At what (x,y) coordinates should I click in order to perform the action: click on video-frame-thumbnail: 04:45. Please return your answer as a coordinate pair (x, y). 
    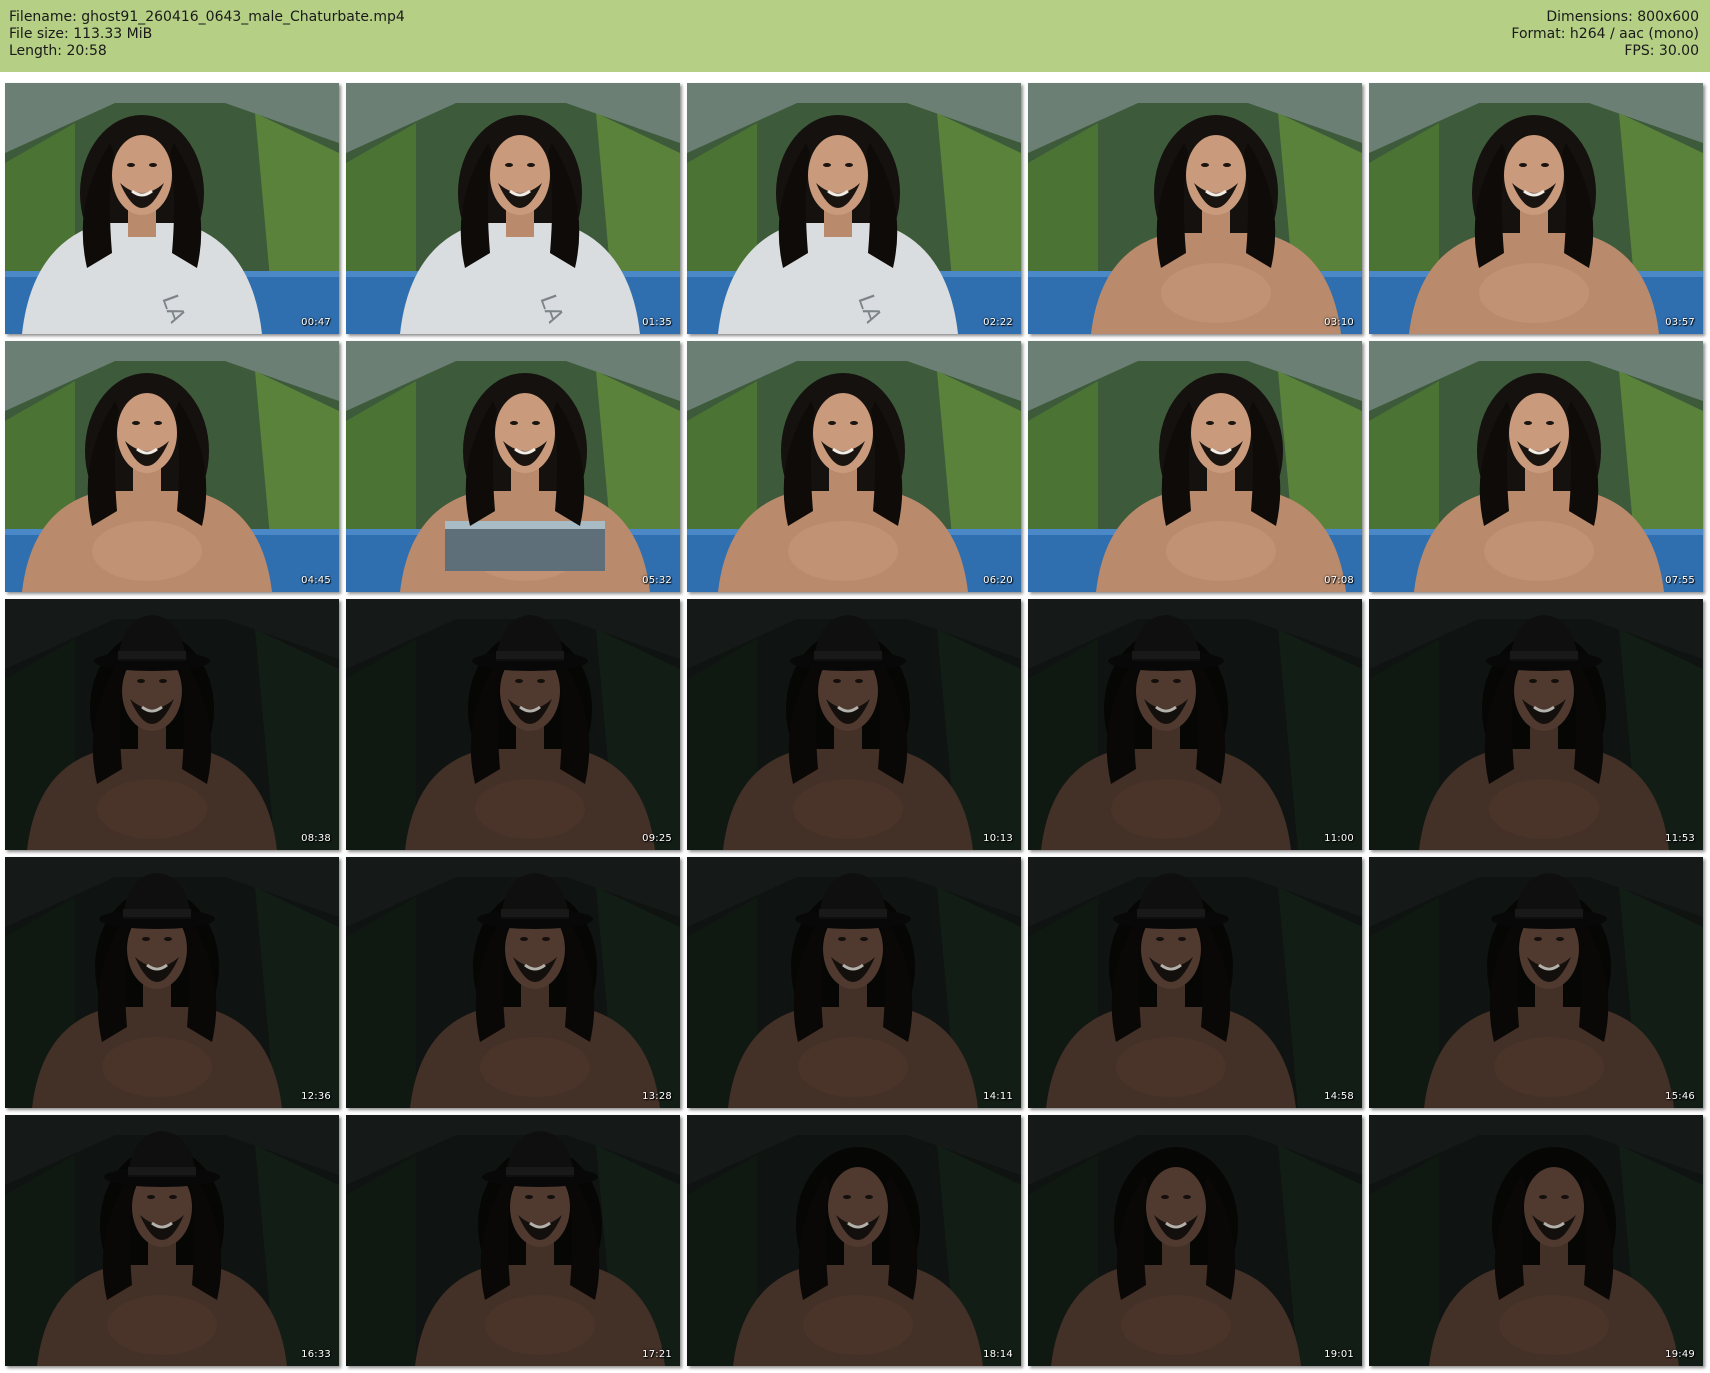
    Looking at the image, I should click on (172, 466).